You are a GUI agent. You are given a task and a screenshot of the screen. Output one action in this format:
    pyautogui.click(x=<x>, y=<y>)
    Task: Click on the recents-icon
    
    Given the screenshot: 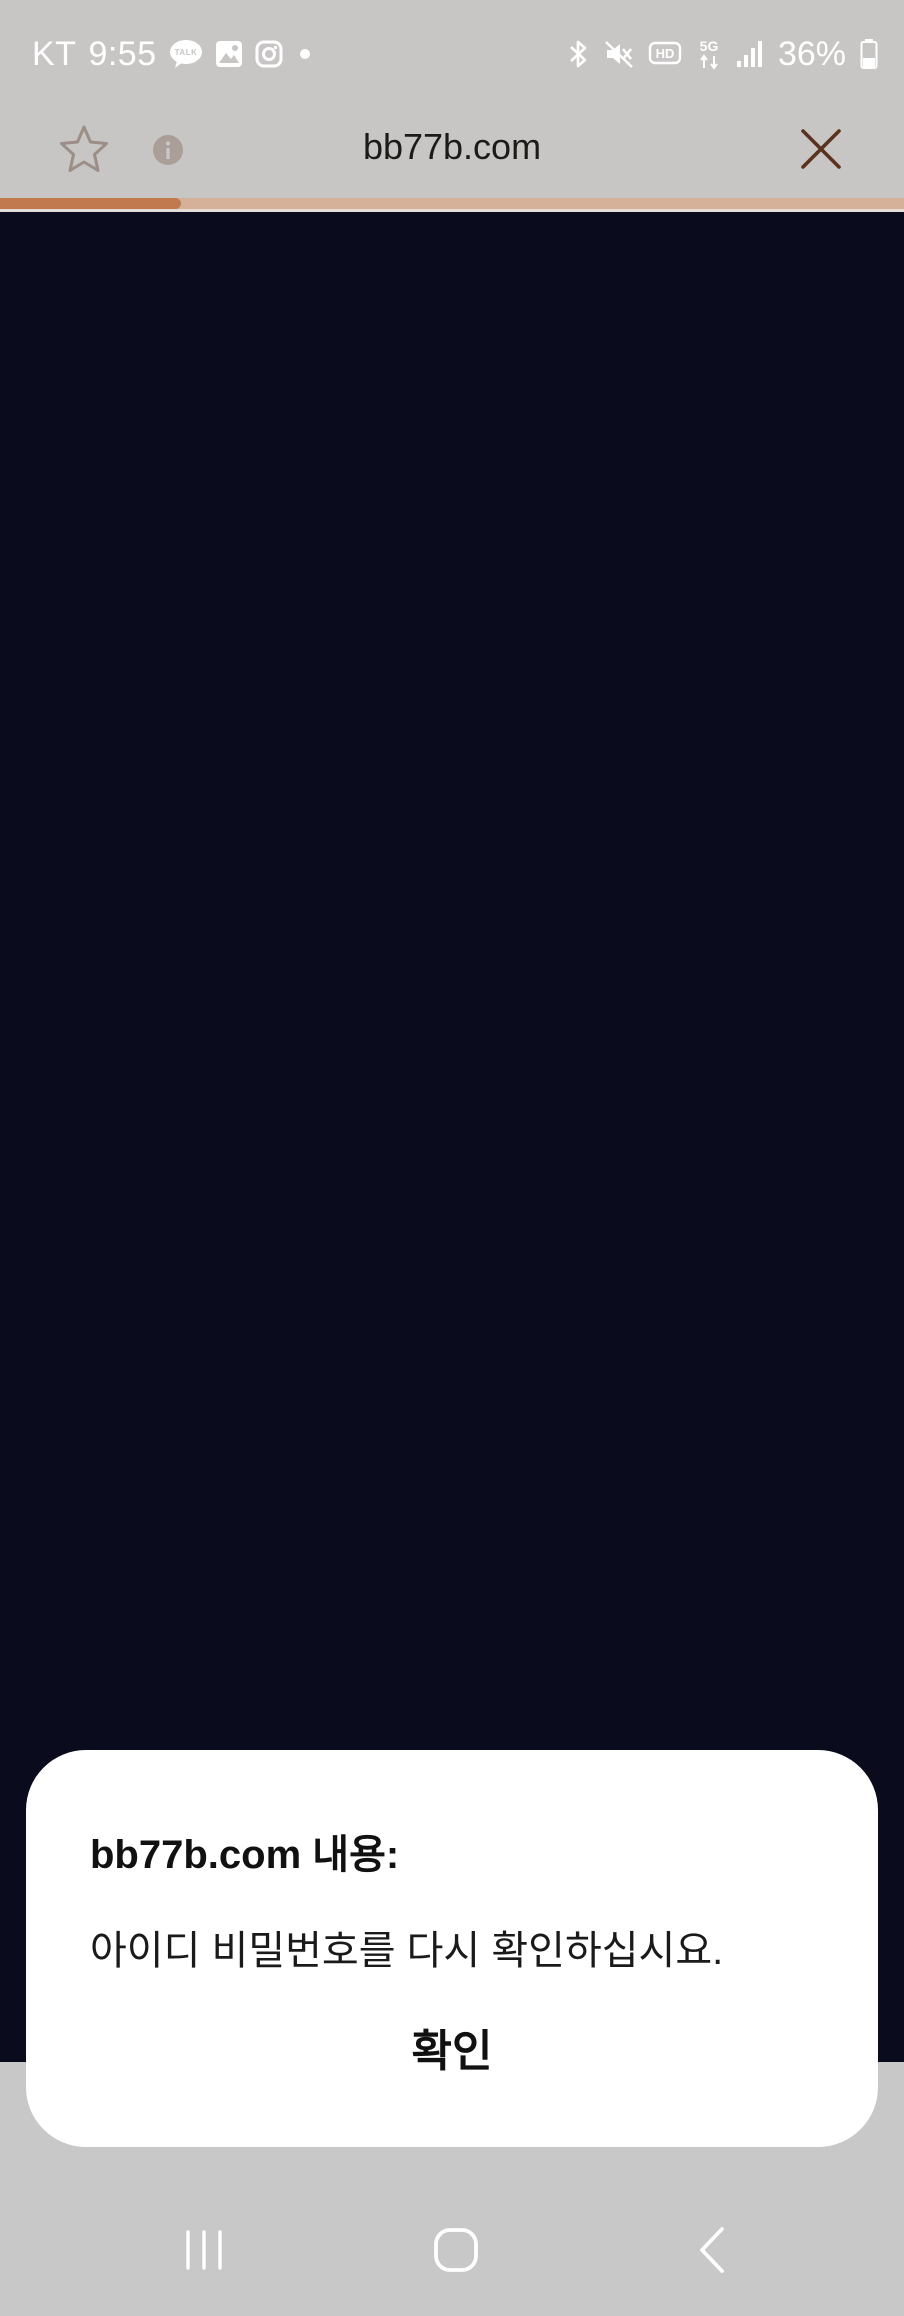 What is the action you would take?
    pyautogui.click(x=204, y=2250)
    